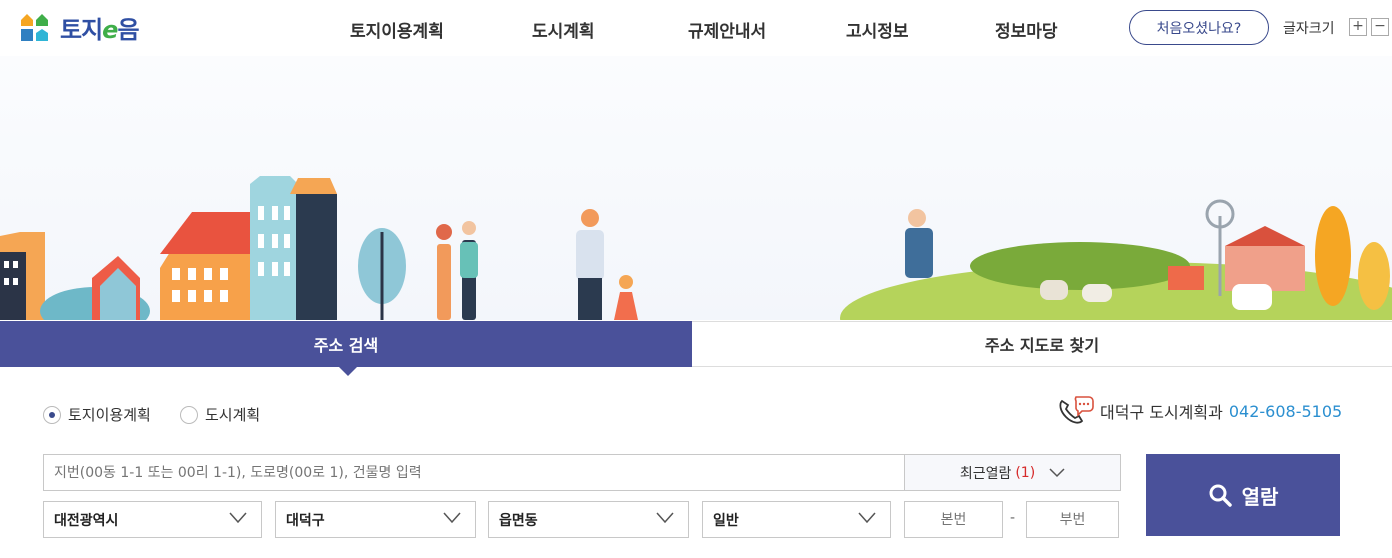 The width and height of the screenshot is (1392, 558). Describe the element at coordinates (518, 520) in the screenshot. I see `town-select-value: 읍면동` at that location.